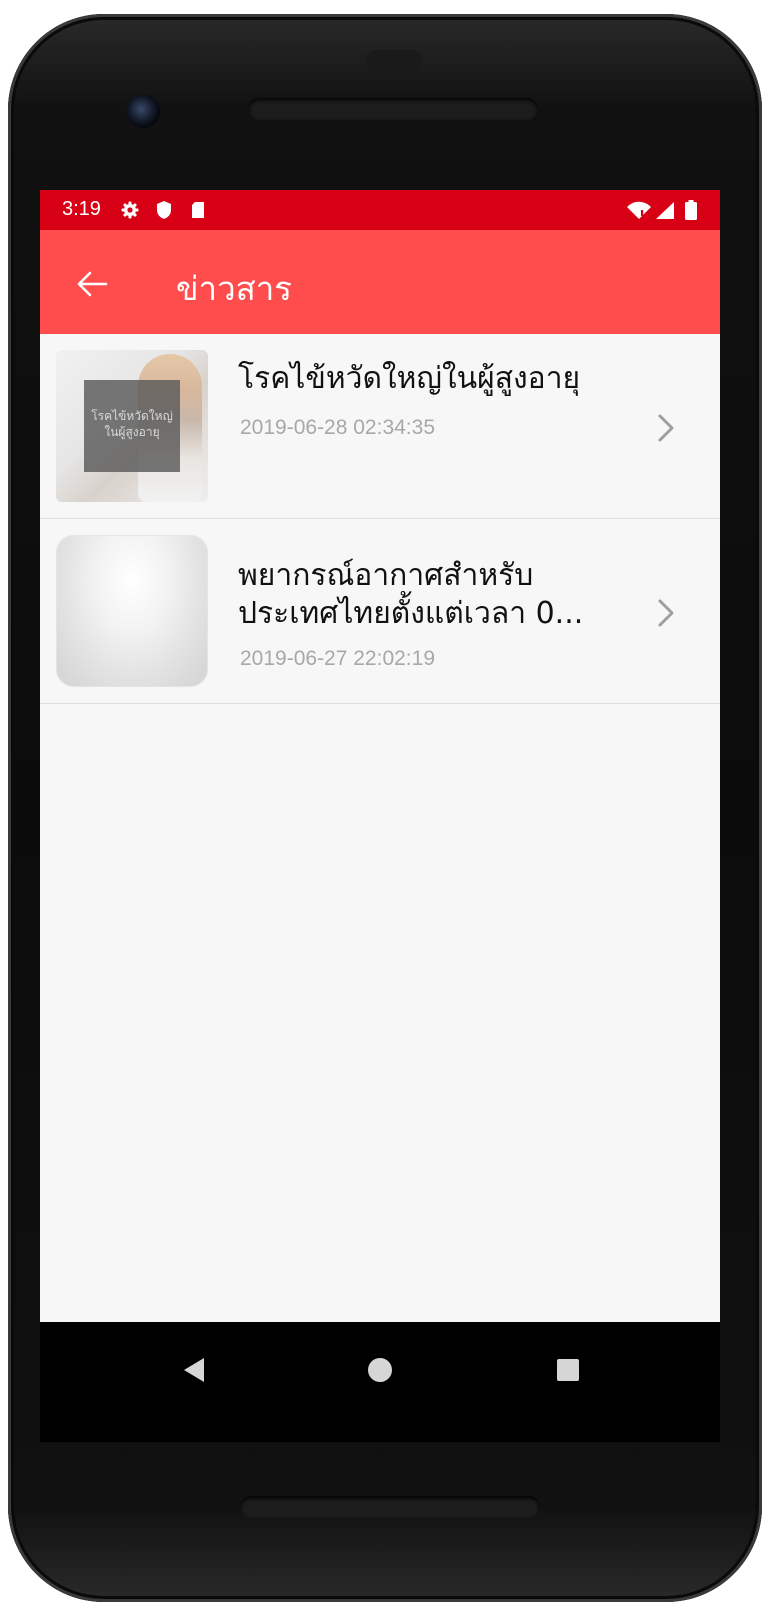  Describe the element at coordinates (198, 210) in the screenshot. I see `sd-card-icon` at that location.